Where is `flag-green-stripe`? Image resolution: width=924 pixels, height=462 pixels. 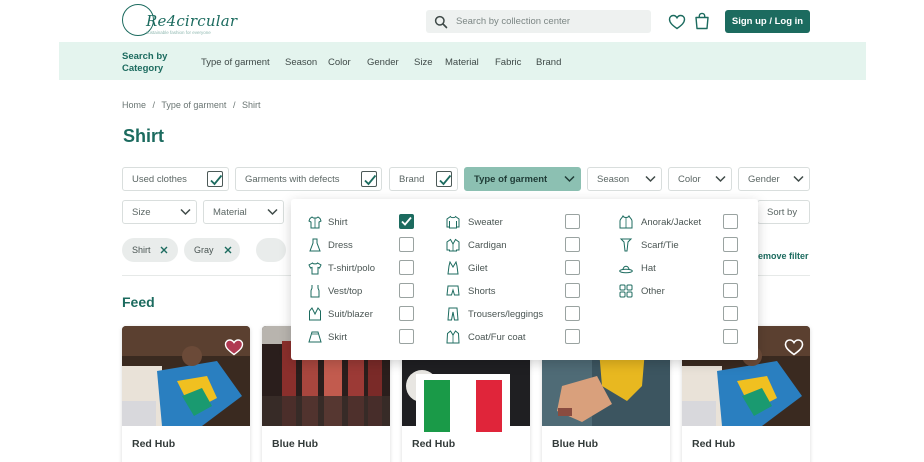 flag-green-stripe is located at coordinates (437, 406).